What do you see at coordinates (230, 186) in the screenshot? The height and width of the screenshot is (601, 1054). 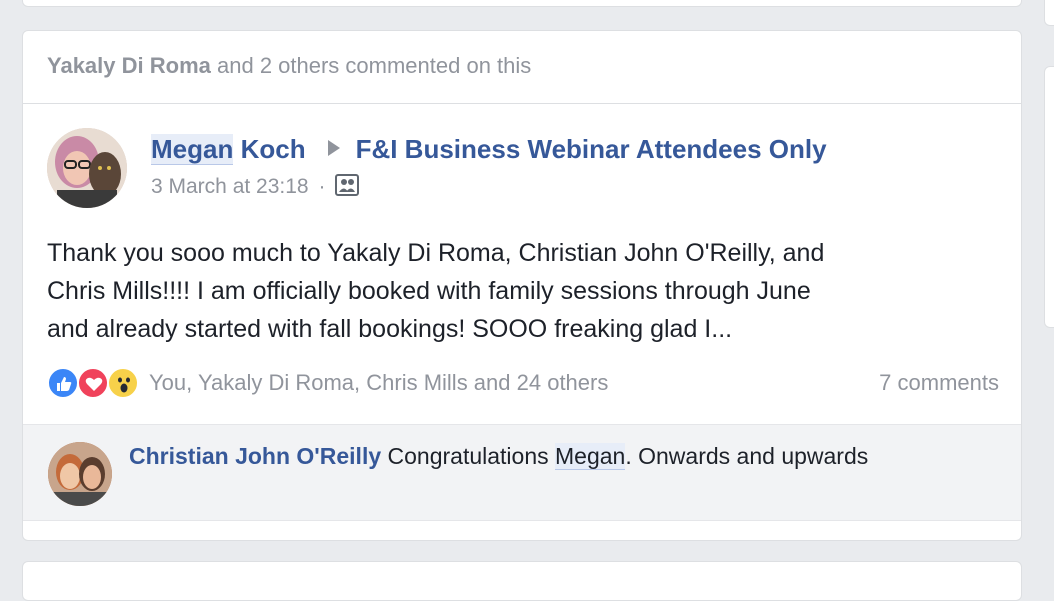 I see `post-timestamp: 3 March at 23:18` at bounding box center [230, 186].